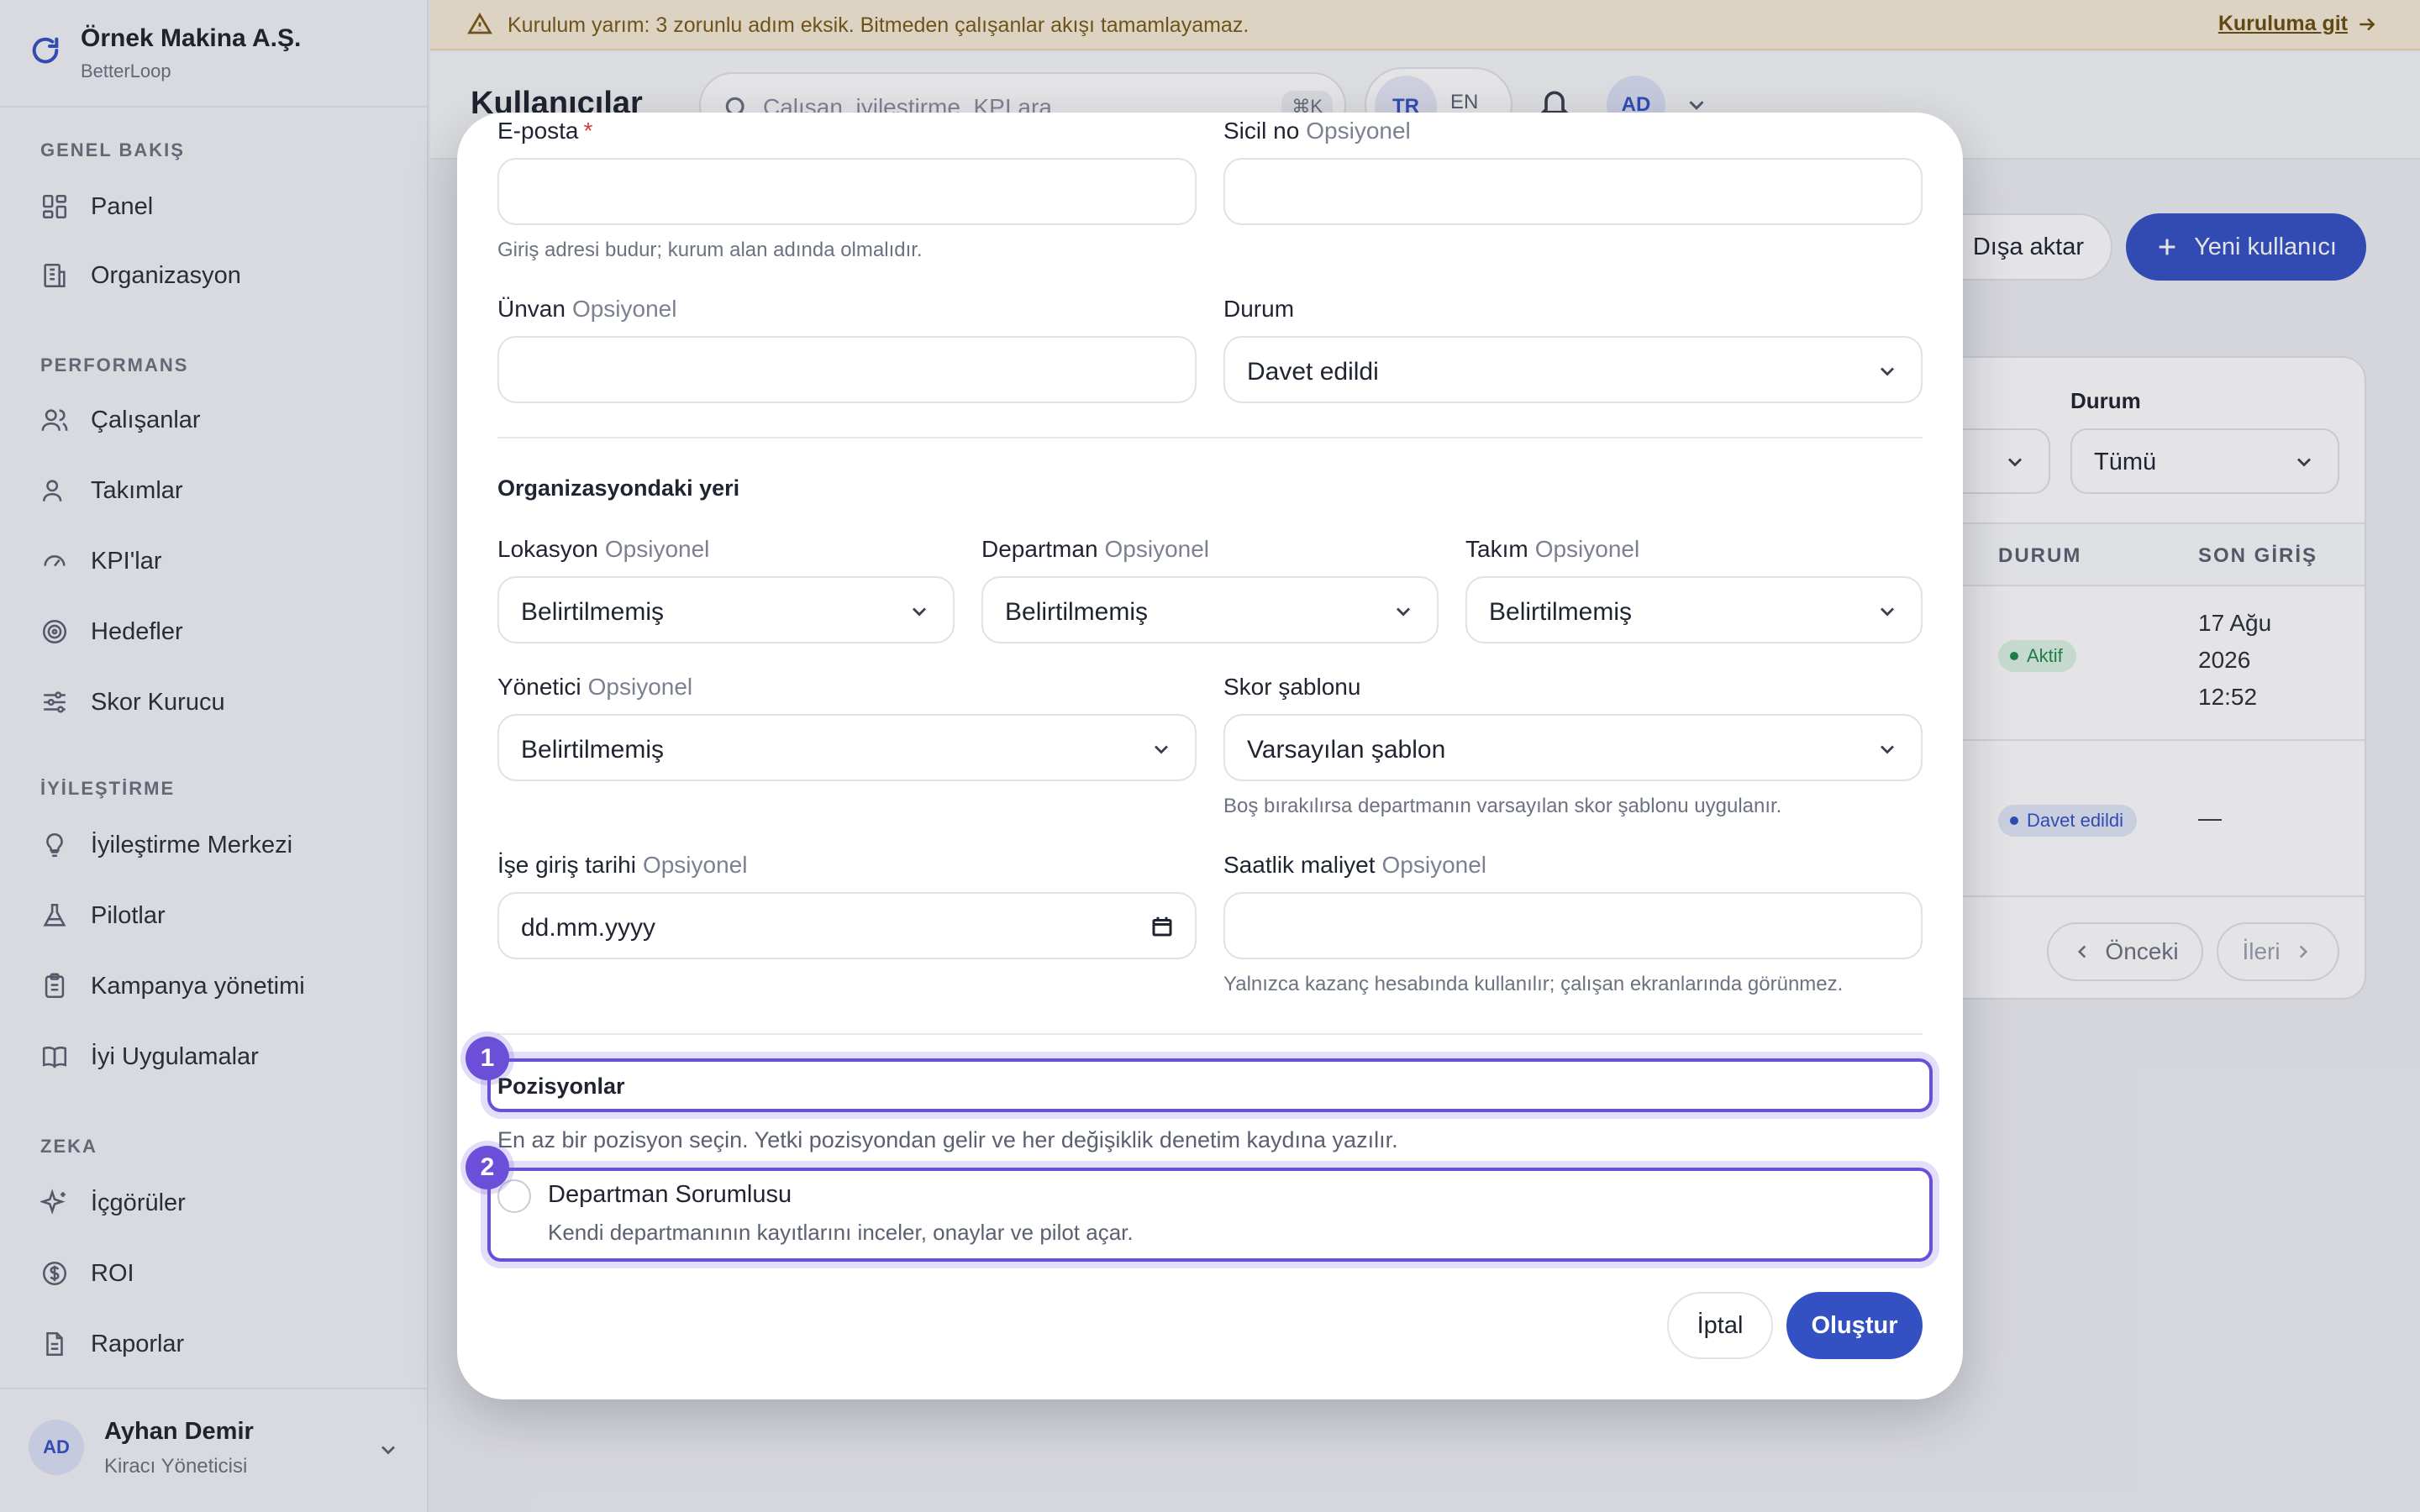 The width and height of the screenshot is (2420, 1512). I want to click on step-marker: 2, so click(487, 1167).